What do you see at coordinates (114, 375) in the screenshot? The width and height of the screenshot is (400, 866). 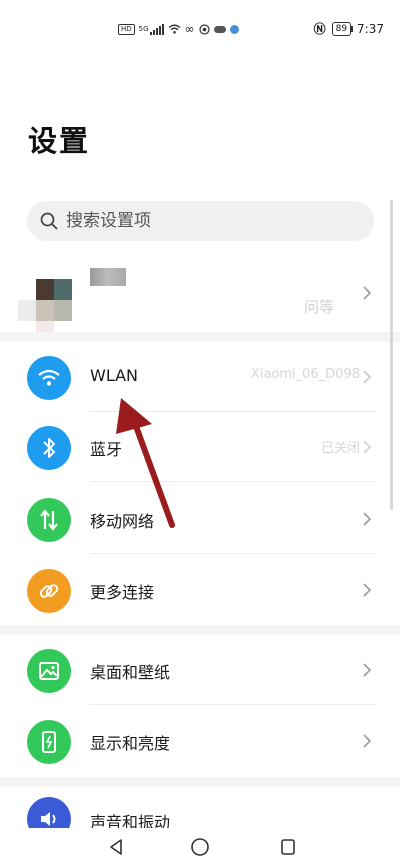 I see `row-label: WLAN` at bounding box center [114, 375].